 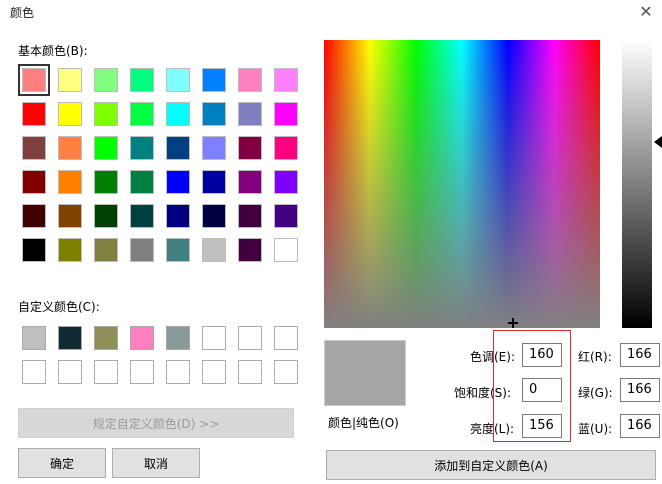 I want to click on ok-button: 确定, so click(x=62, y=463).